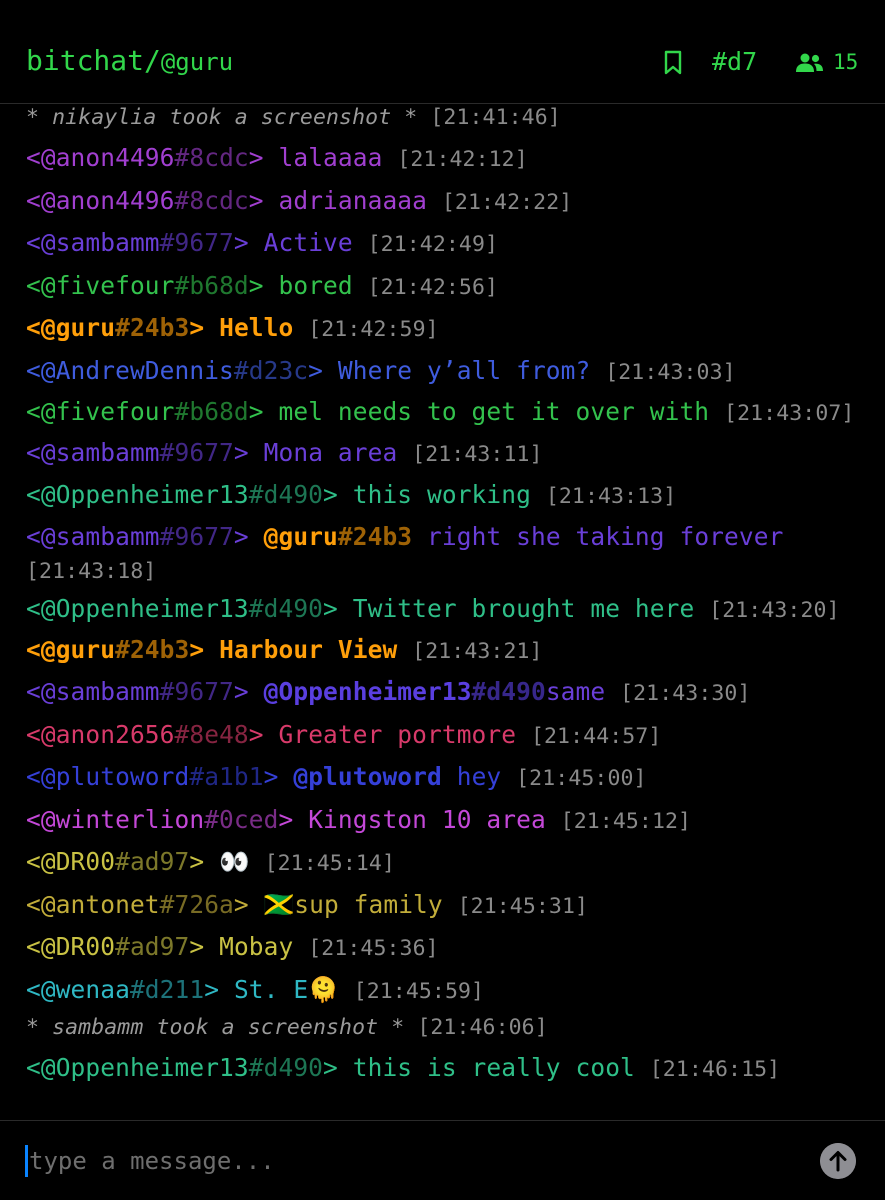  I want to click on mention: @plutoword, so click(367, 776).